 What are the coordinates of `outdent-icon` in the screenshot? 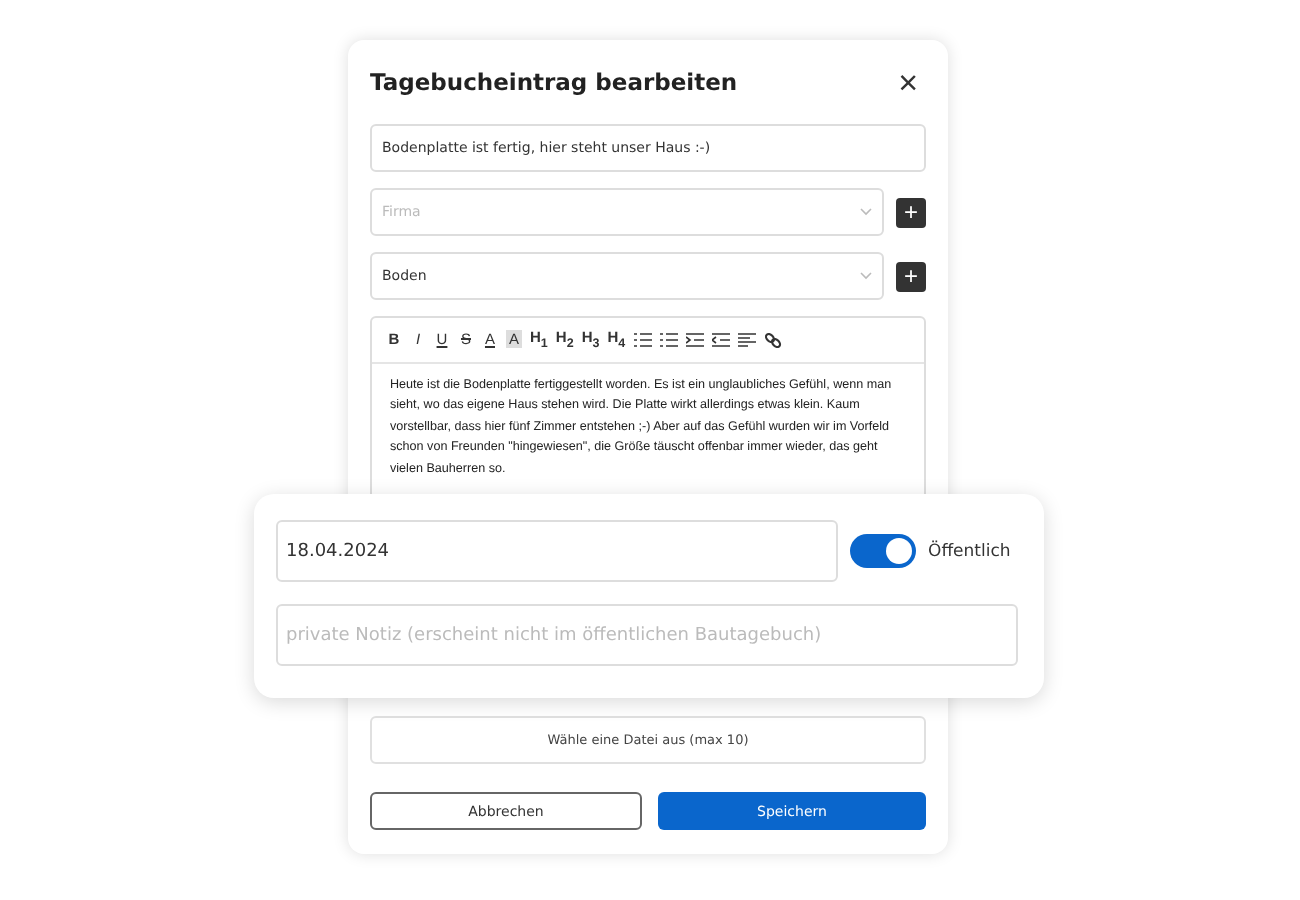 It's located at (720, 339).